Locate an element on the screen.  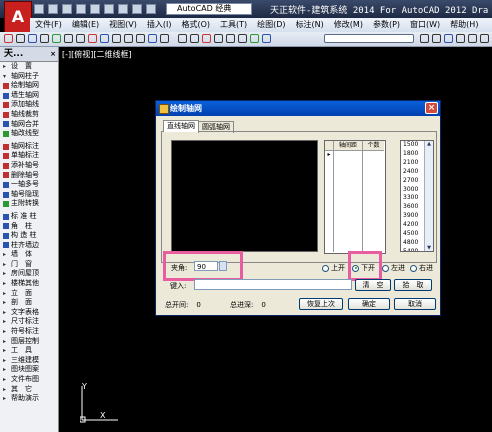
new-file-icon is located at coordinates (39, 9).